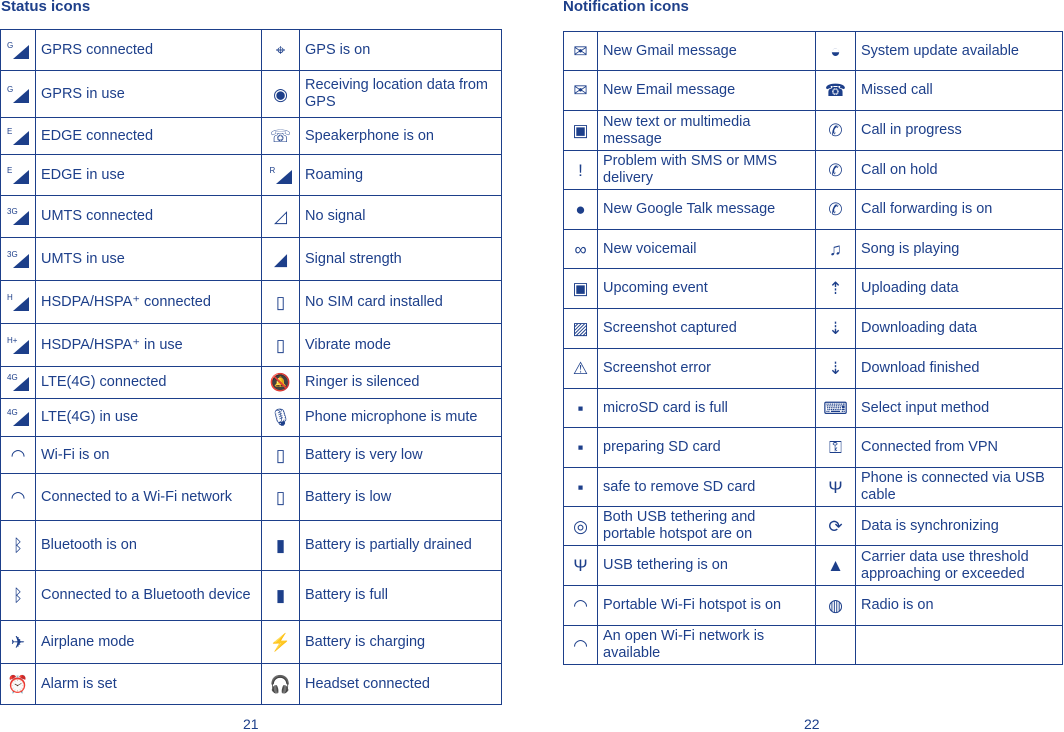  I want to click on icon-description: New Google Talk message, so click(706, 209).